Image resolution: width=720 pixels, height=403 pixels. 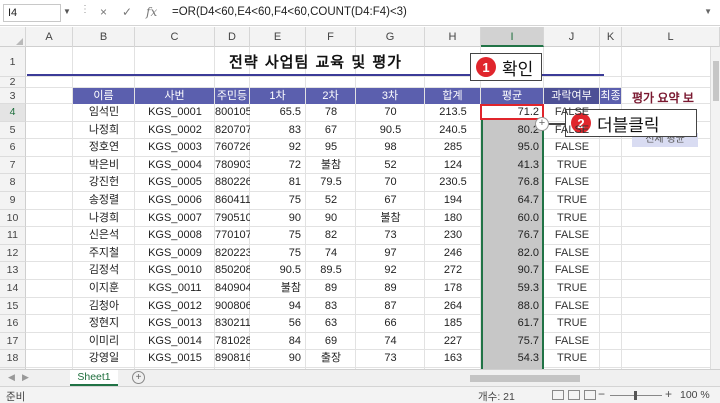 I want to click on table-cell: 90.7, so click(x=512, y=271).